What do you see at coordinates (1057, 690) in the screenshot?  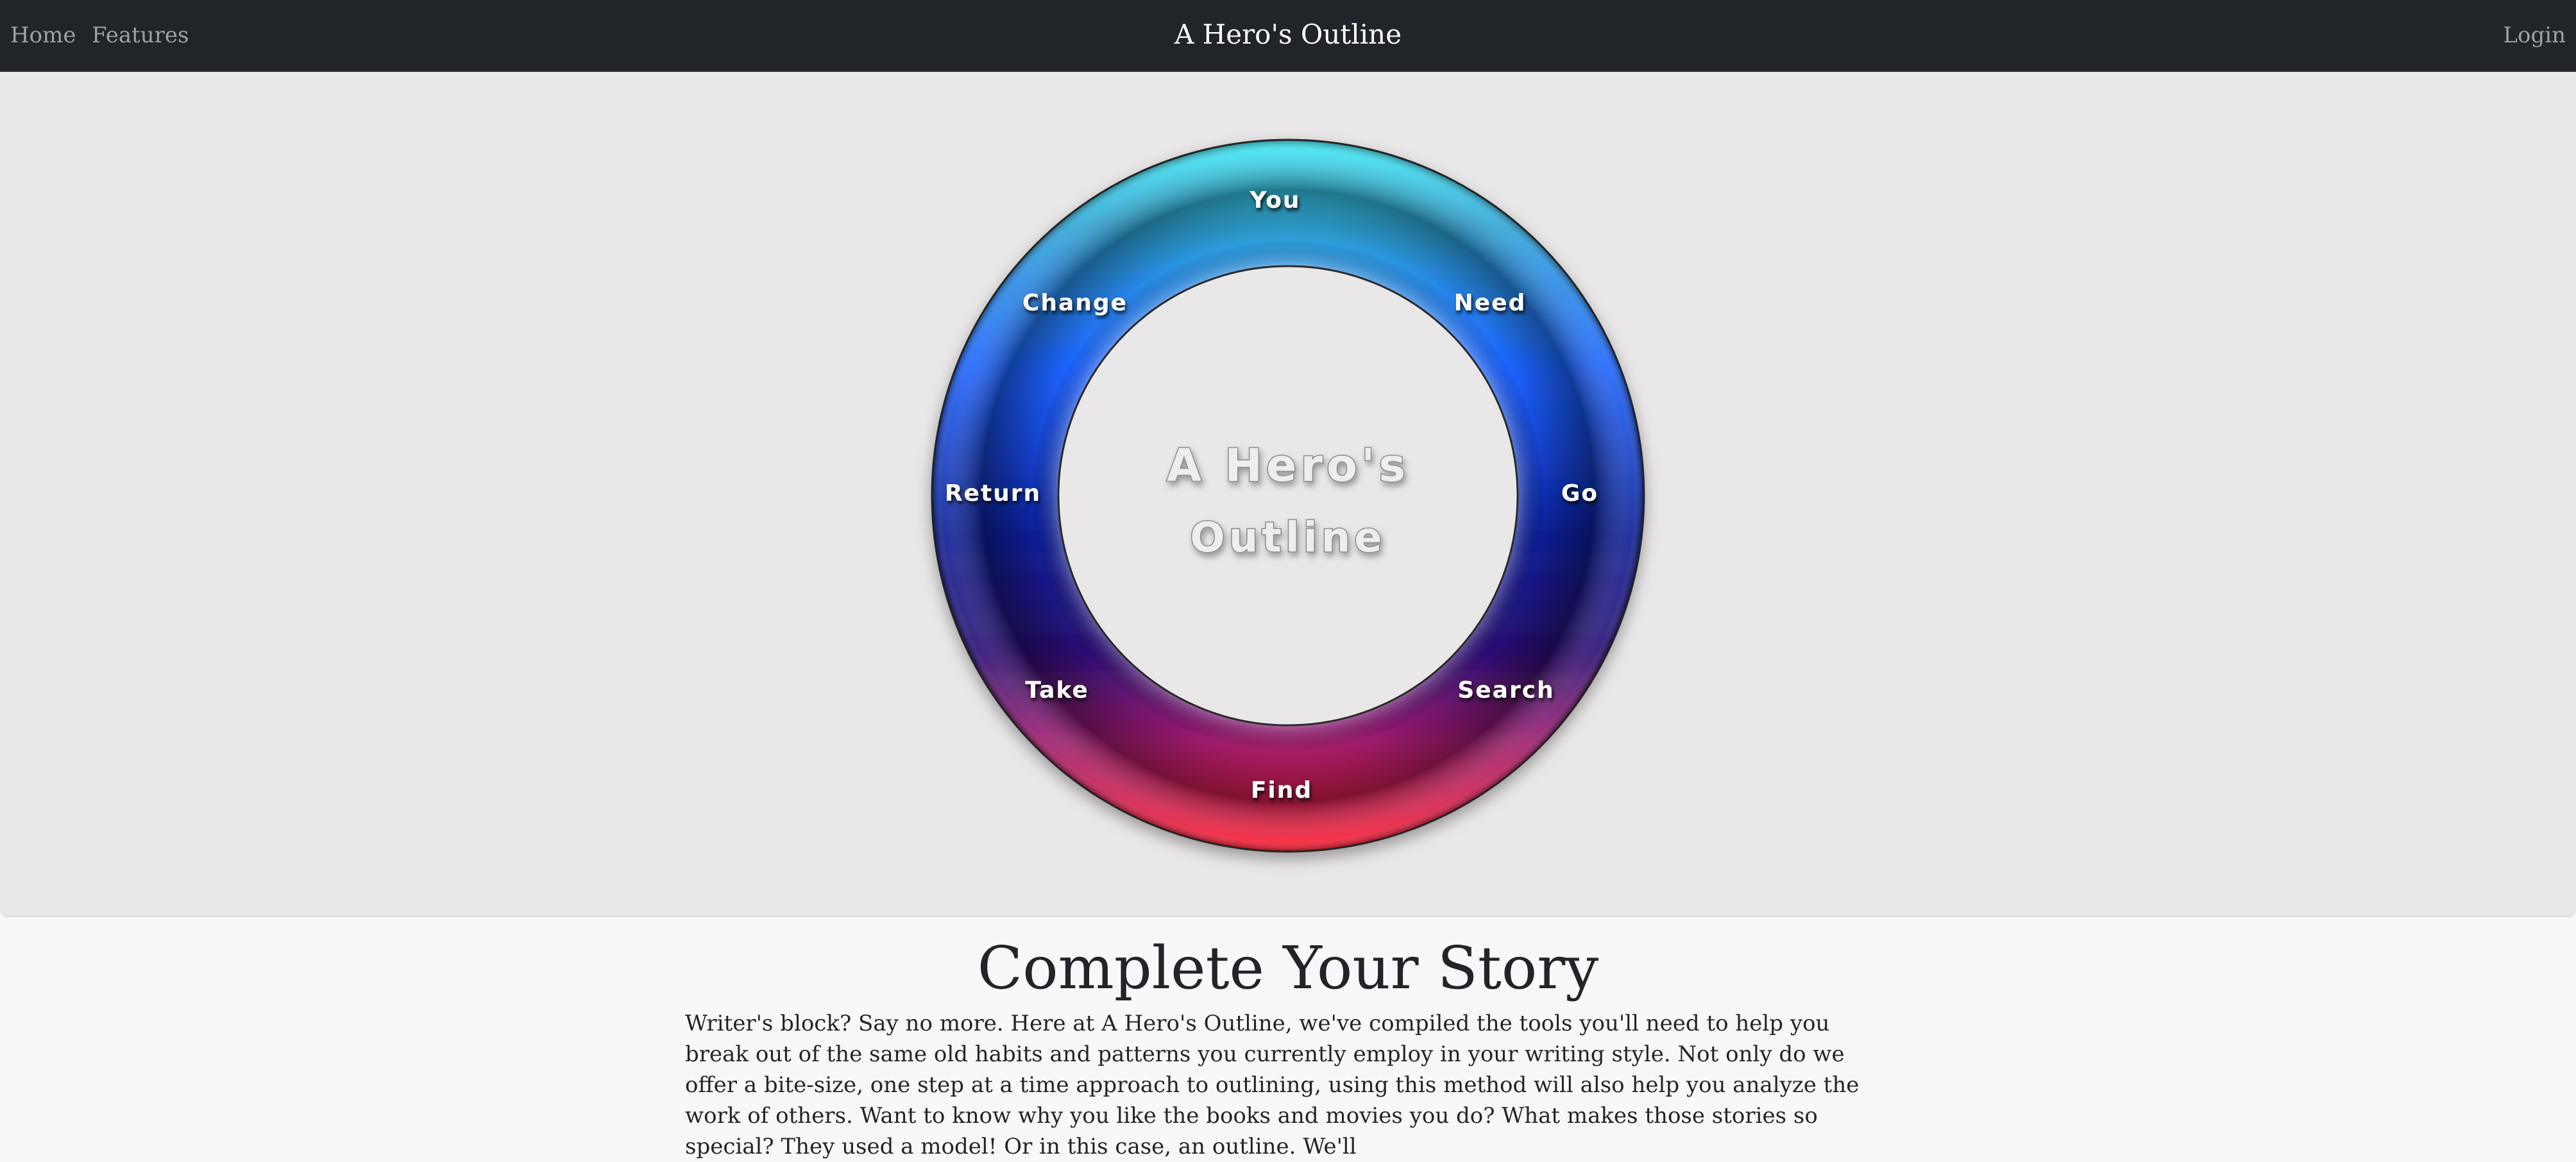 I see `step-take: Take` at bounding box center [1057, 690].